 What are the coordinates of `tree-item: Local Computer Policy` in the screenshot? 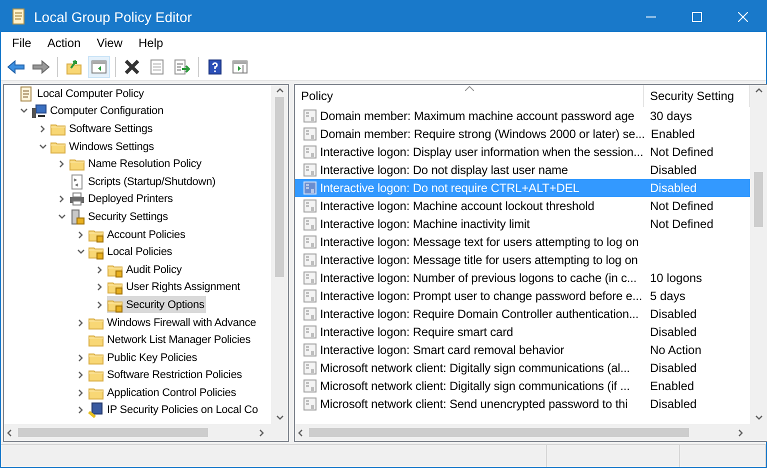 It's located at (82, 93).